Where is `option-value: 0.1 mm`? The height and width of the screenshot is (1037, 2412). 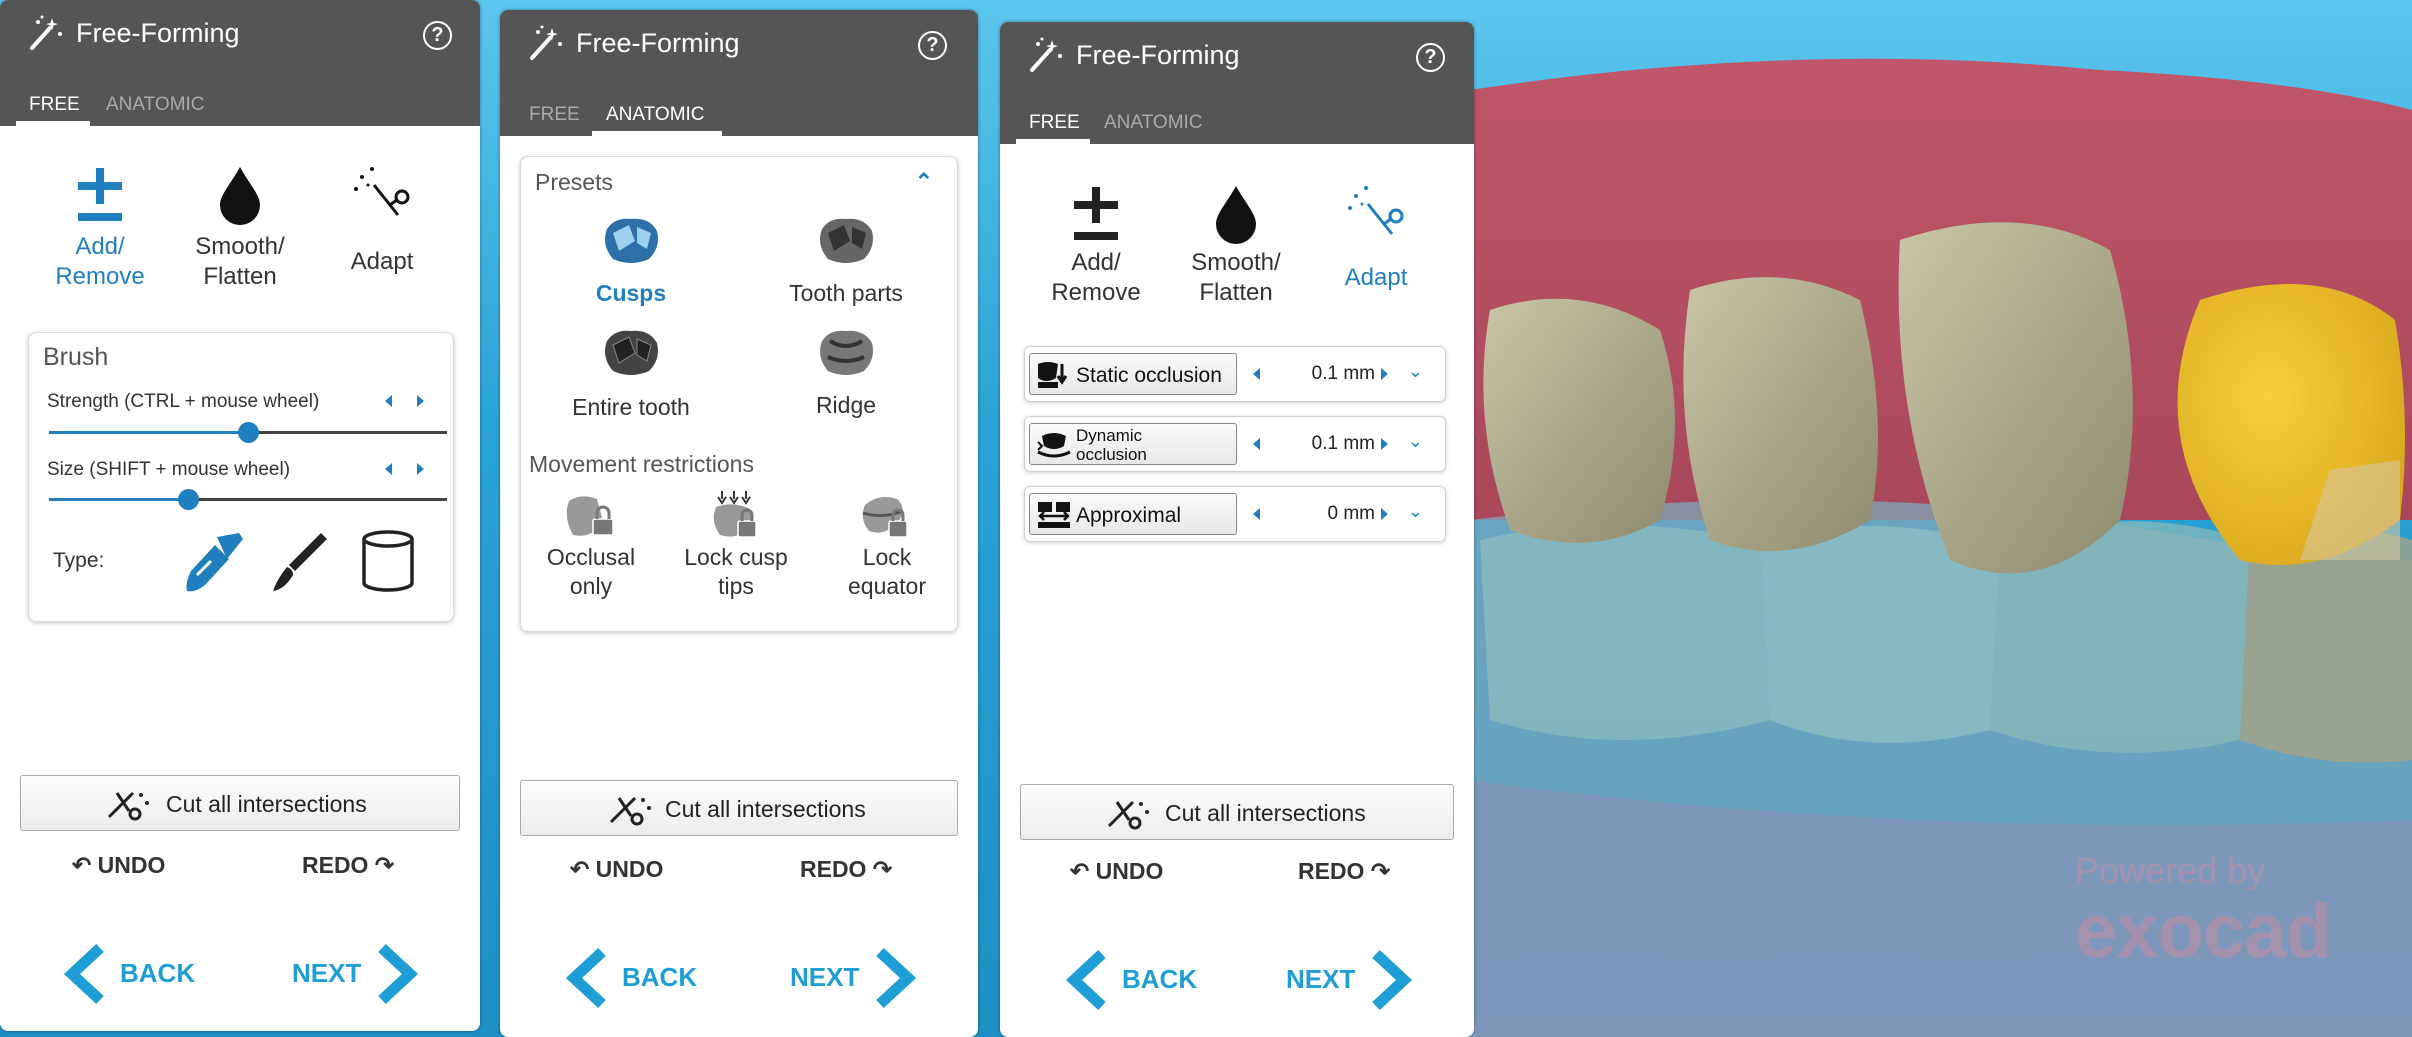 option-value: 0.1 mm is located at coordinates (1343, 373).